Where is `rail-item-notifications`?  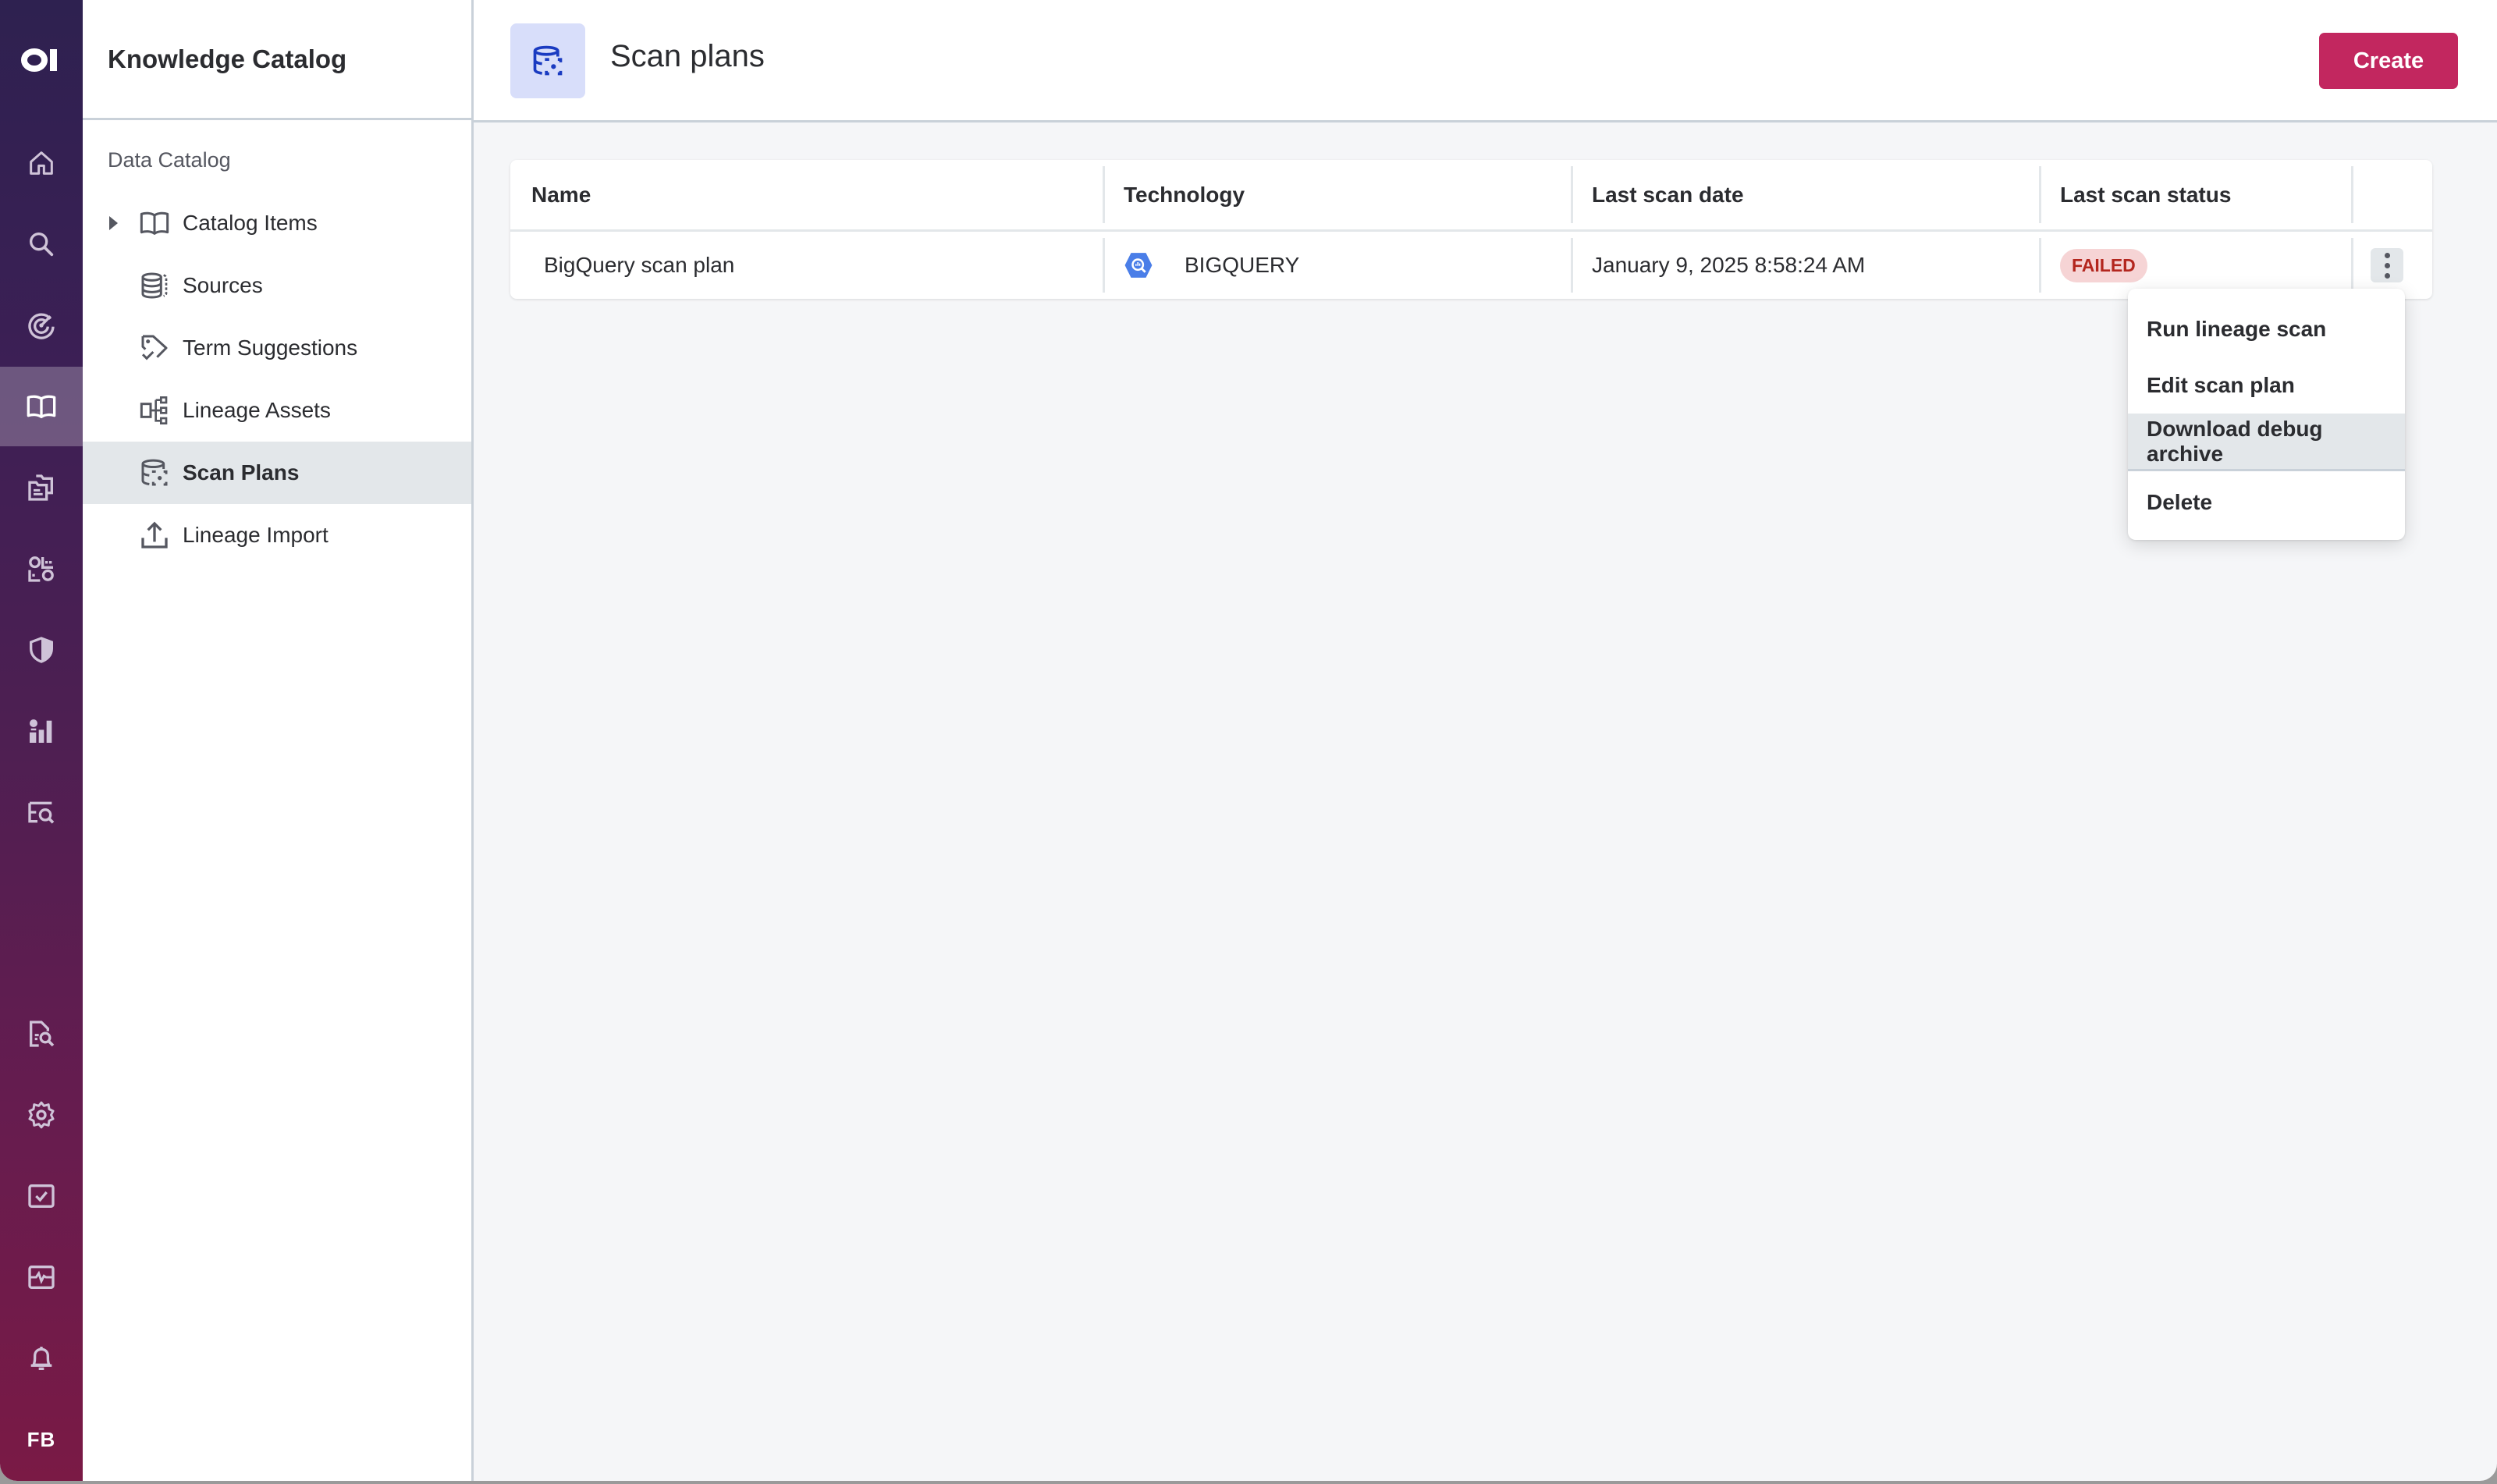 rail-item-notifications is located at coordinates (41, 1359).